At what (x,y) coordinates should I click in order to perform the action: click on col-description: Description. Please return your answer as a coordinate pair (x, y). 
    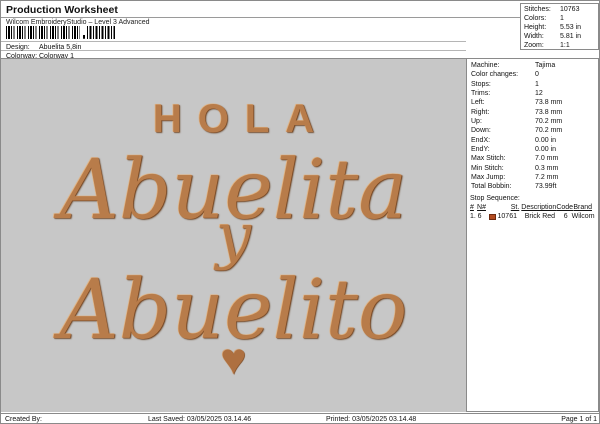
    Looking at the image, I should click on (539, 207).